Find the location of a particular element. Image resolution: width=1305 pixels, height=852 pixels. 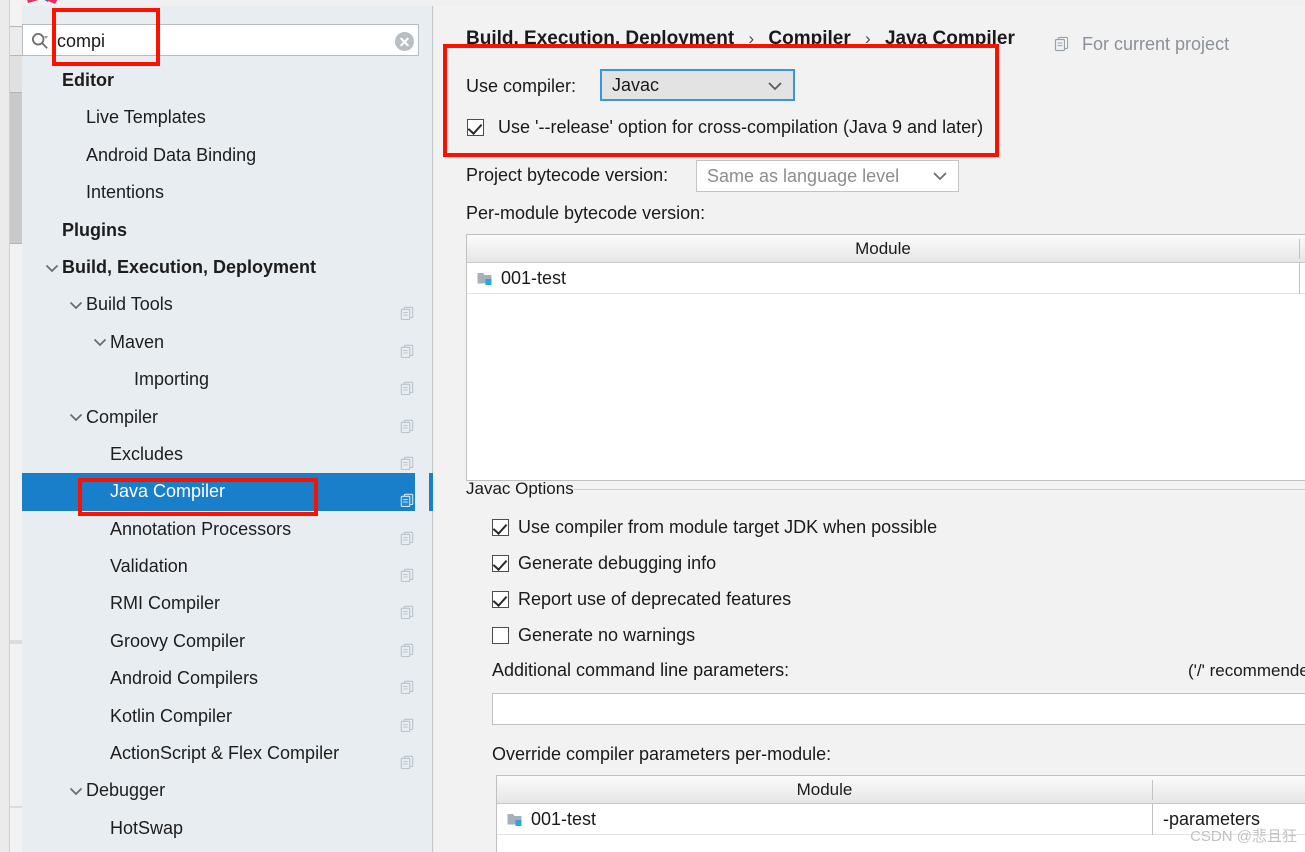

sidebar-item-actionscript-flex-compiler: ActionScript & Flex Compiler is located at coordinates (227, 753).